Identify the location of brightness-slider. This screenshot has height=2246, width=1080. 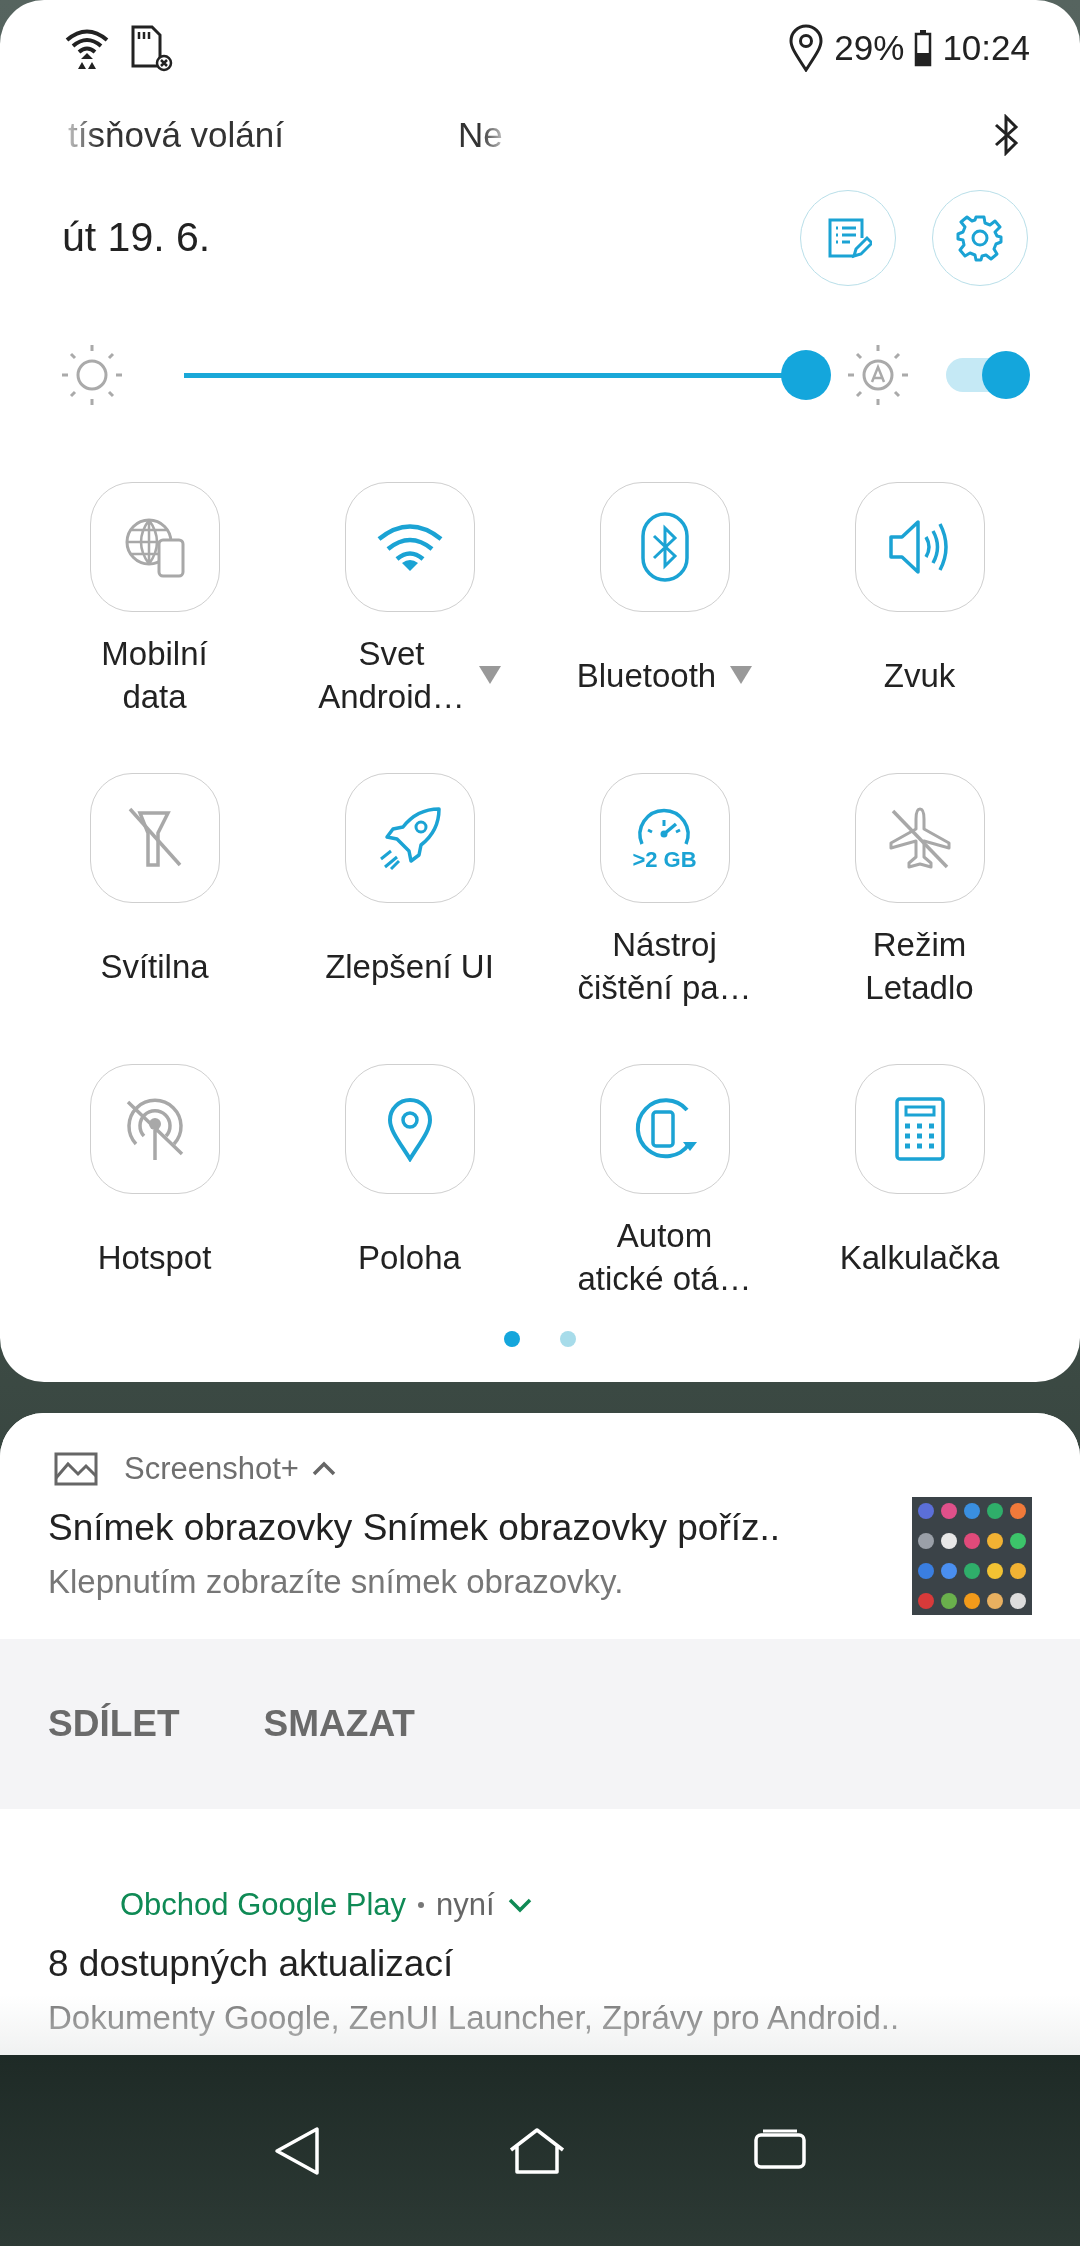
(507, 375).